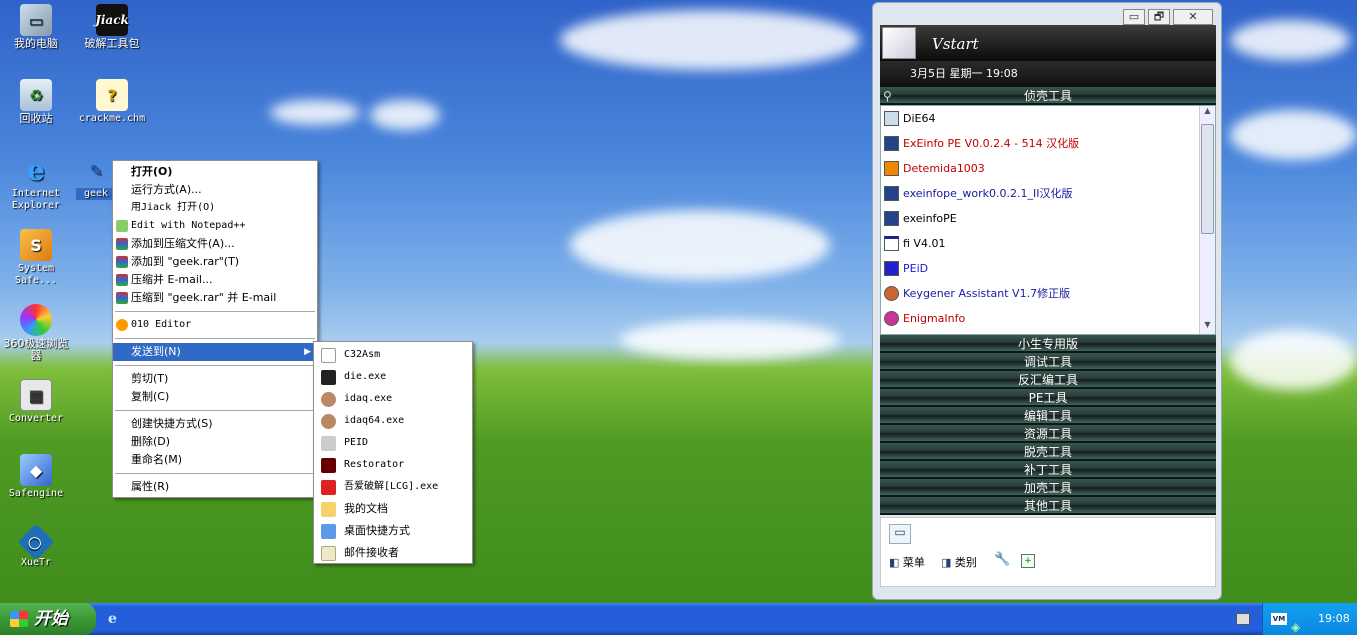 This screenshot has height=635, width=1357. I want to click on start-button: 开始, so click(48, 619).